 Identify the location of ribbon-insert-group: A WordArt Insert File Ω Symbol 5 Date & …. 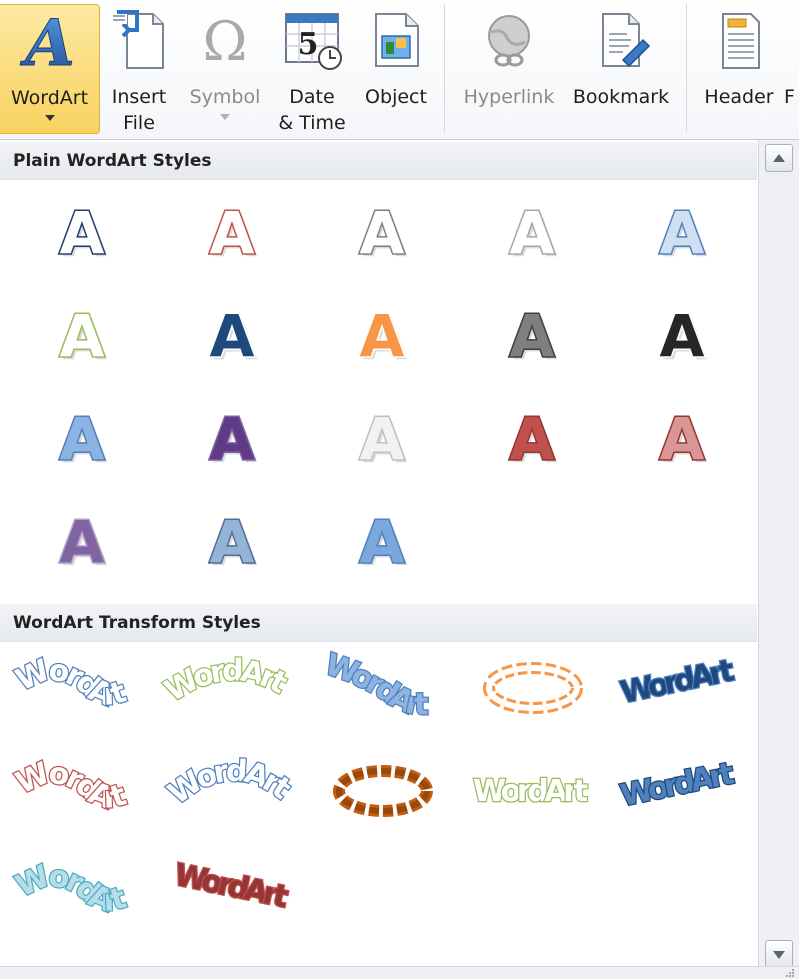
(399, 69).